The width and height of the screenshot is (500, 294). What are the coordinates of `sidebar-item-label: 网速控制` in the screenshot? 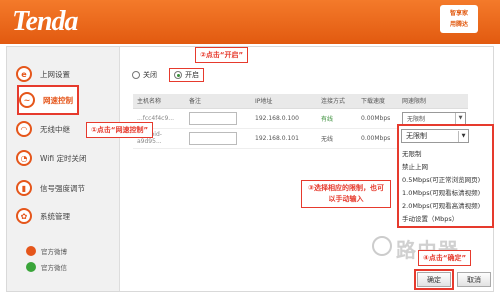 It's located at (58, 100).